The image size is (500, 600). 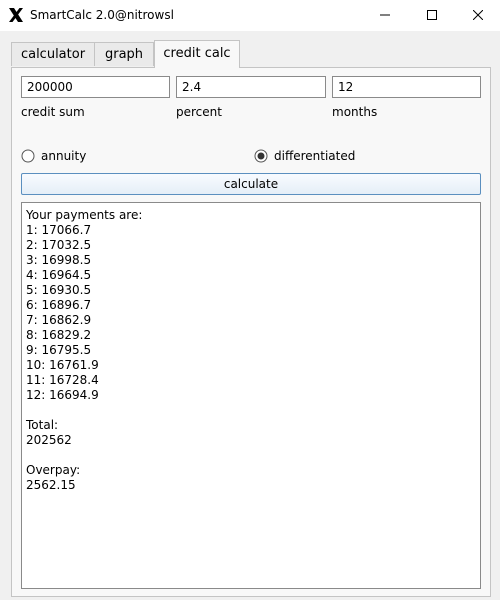 I want to click on payment-line: 6: 16896.7, so click(x=59, y=305).